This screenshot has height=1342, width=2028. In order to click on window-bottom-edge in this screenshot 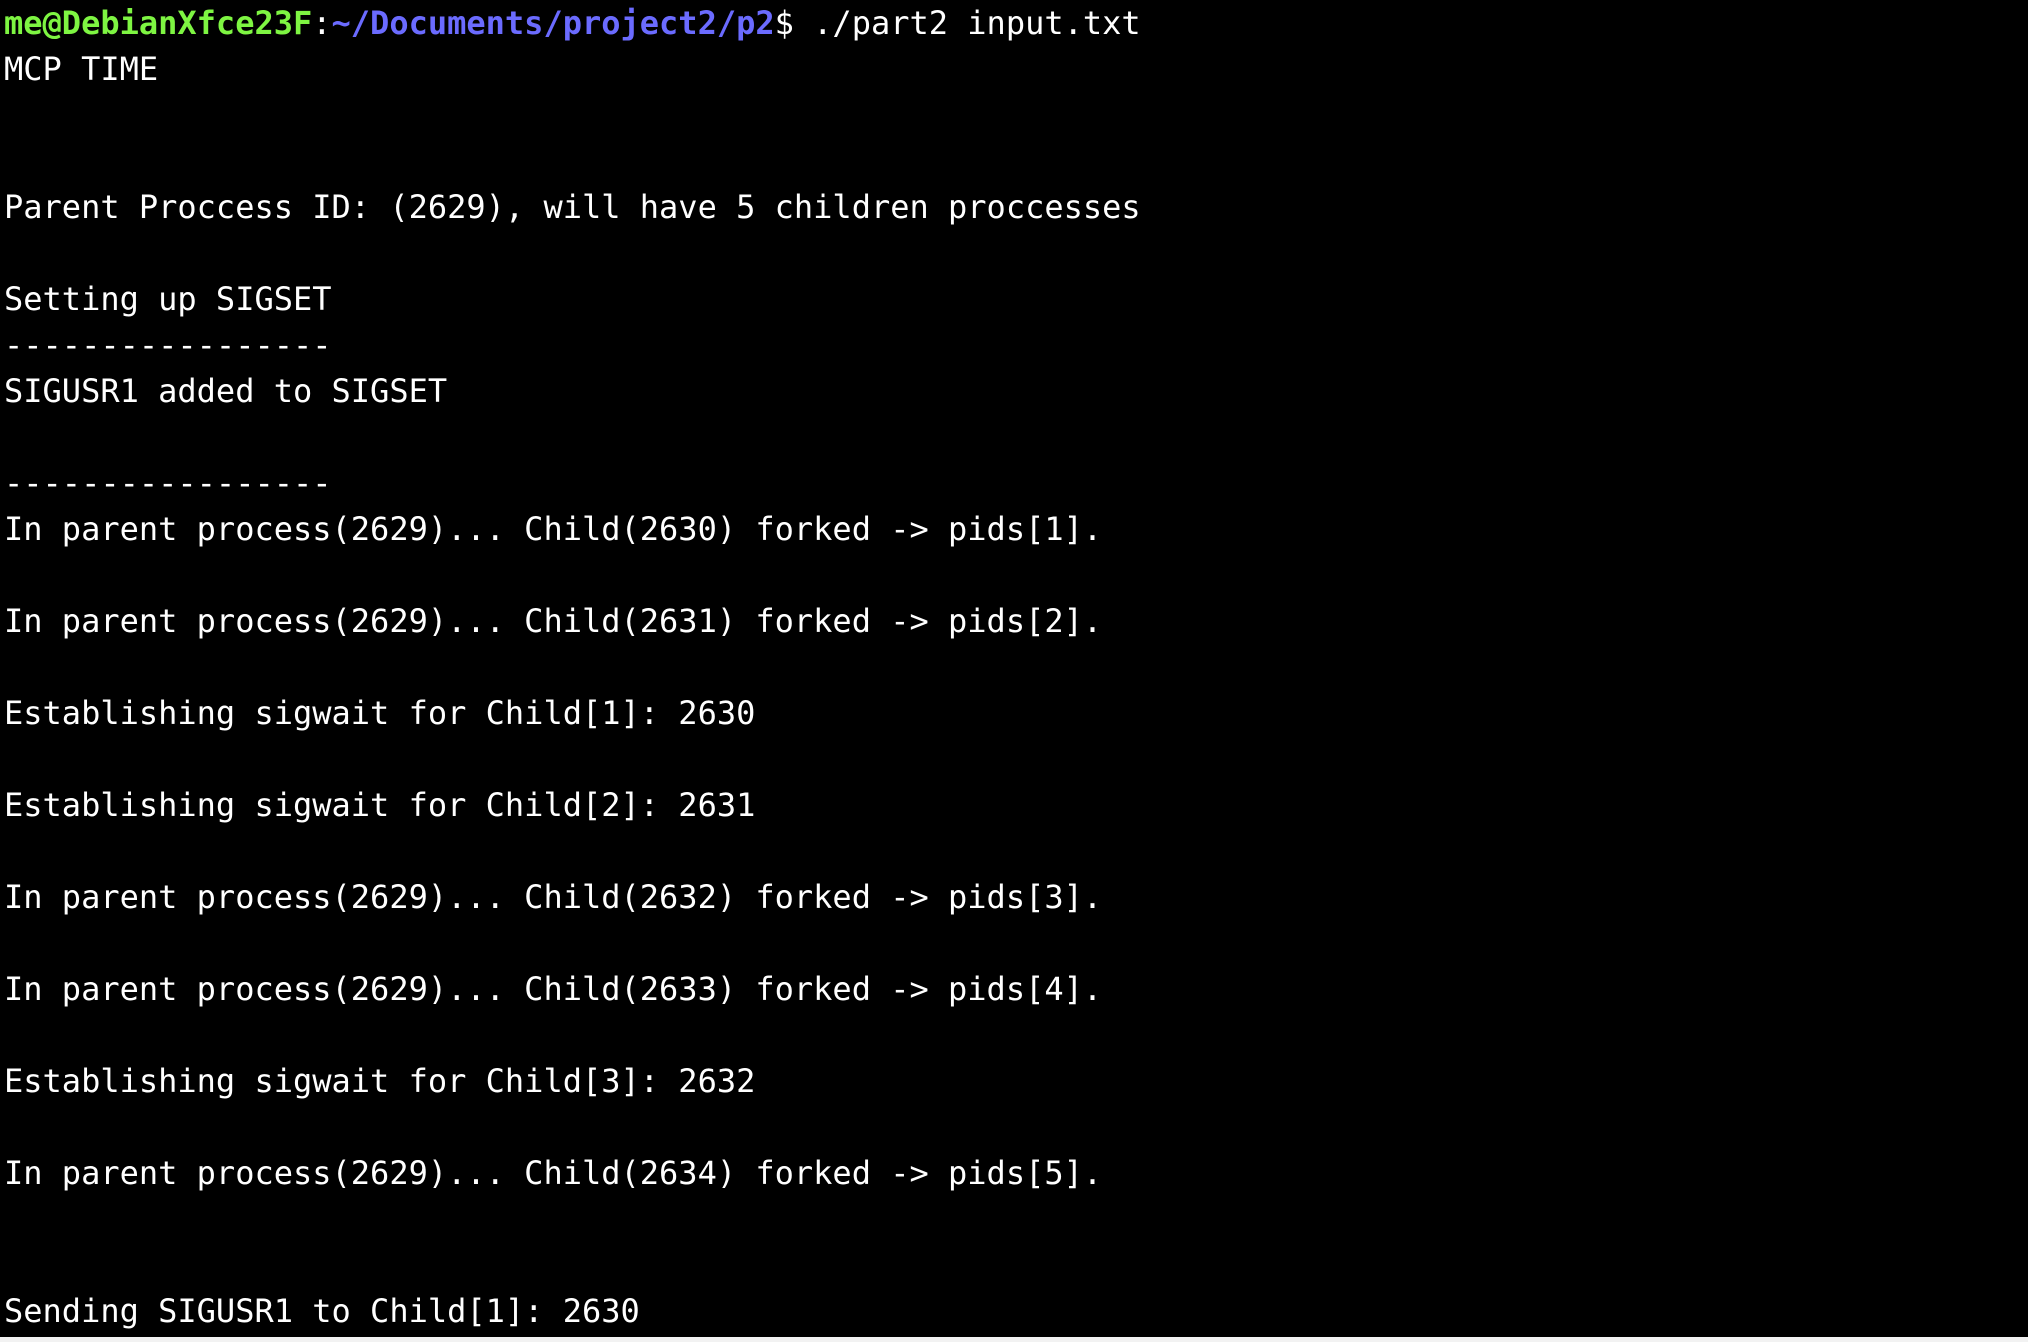, I will do `click(1014, 1339)`.